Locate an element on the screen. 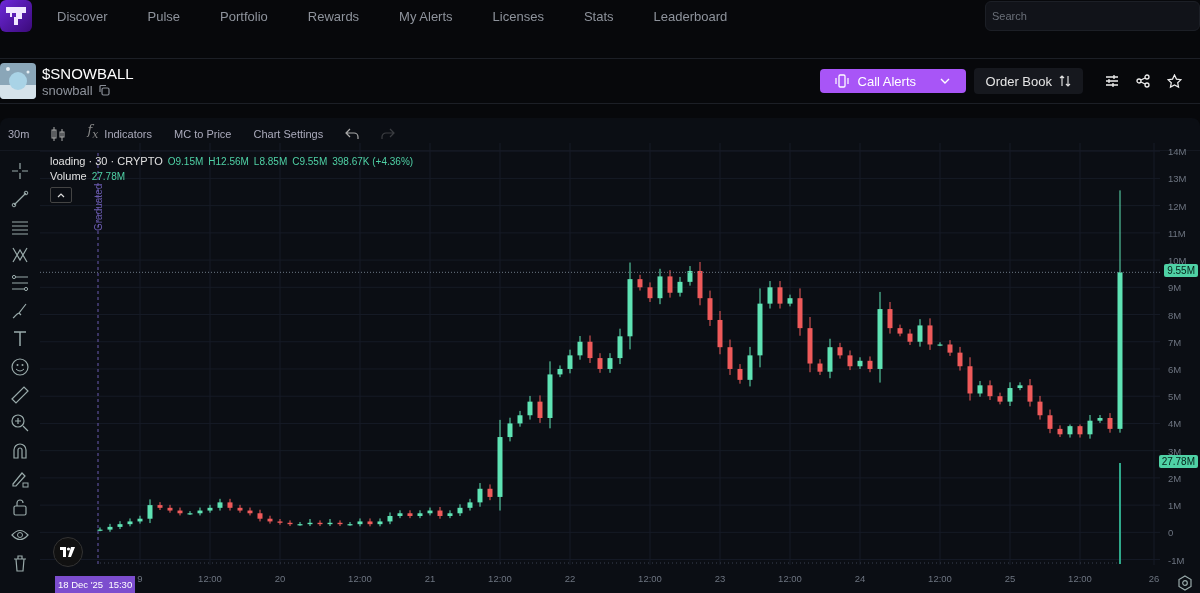 The height and width of the screenshot is (593, 1200). trend-line-icon is located at coordinates (20, 199).